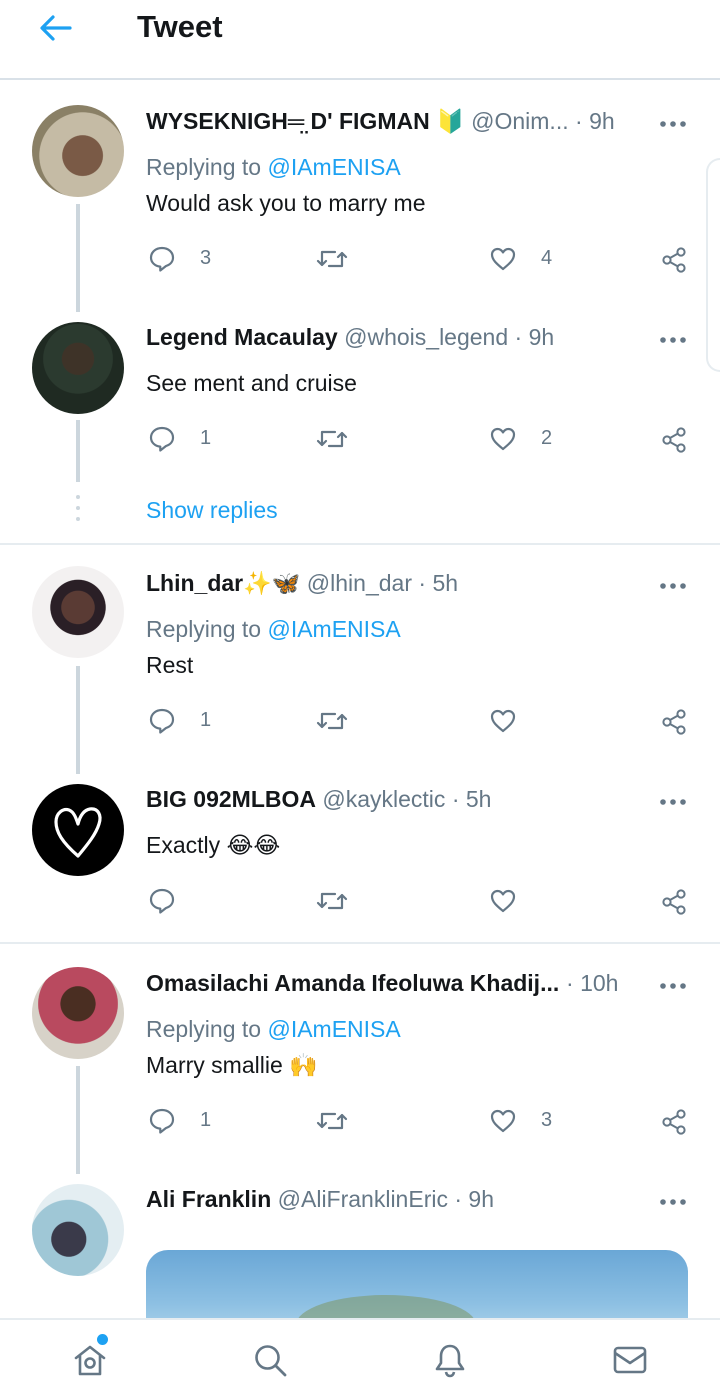 Image resolution: width=720 pixels, height=1384 pixels. I want to click on timestamp: 10h, so click(599, 983).